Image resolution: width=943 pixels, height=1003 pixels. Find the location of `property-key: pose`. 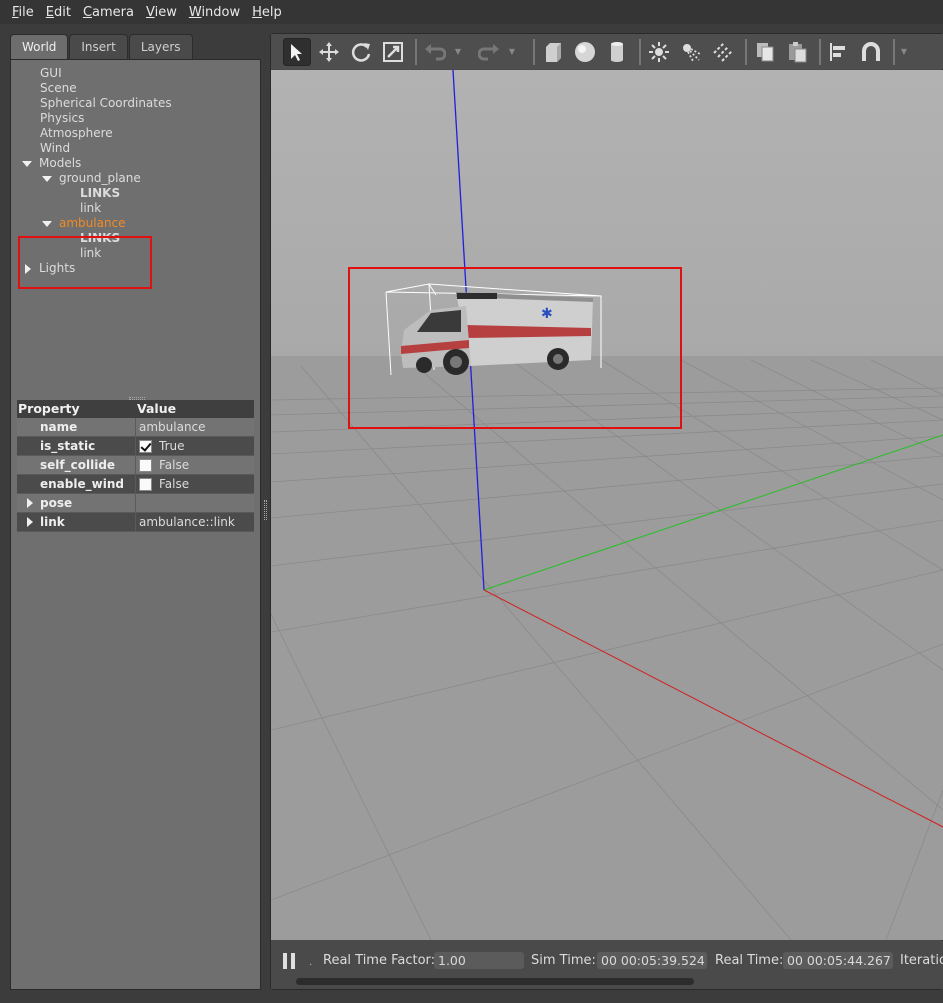

property-key: pose is located at coordinates (56, 503).